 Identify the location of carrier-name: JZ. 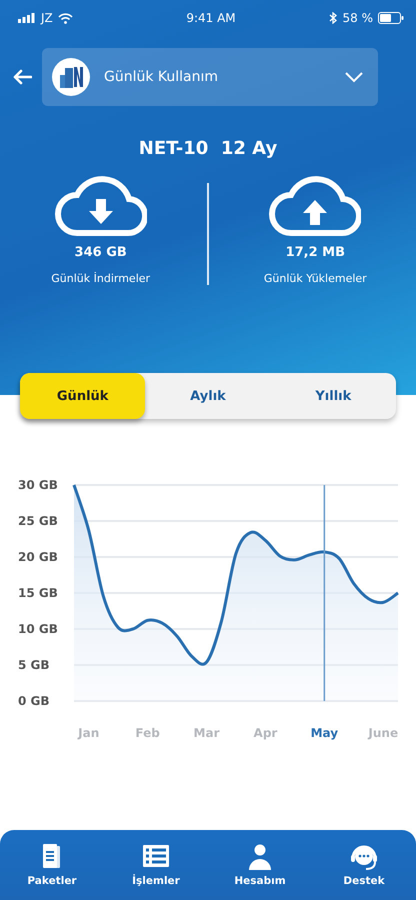
(47, 18).